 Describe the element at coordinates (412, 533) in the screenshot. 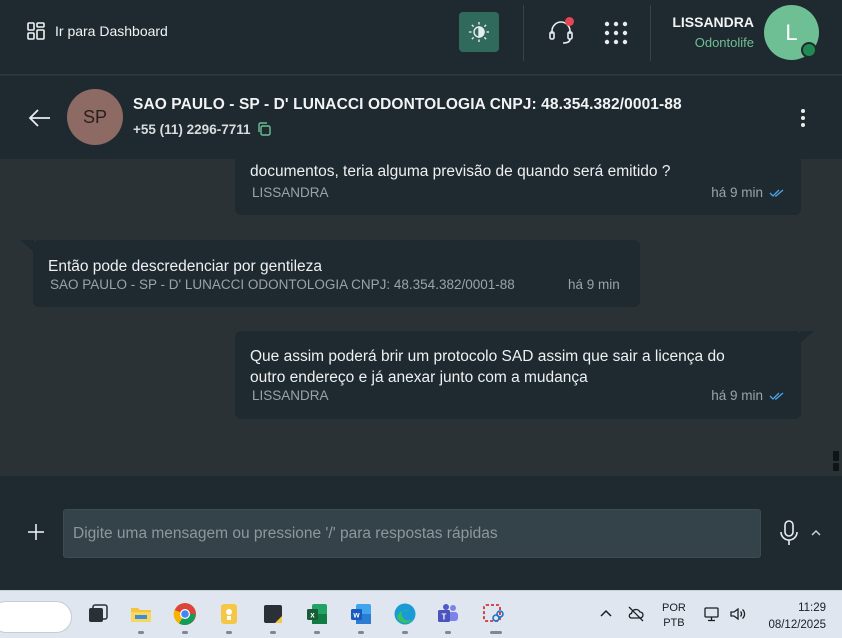

I see `message-input` at that location.